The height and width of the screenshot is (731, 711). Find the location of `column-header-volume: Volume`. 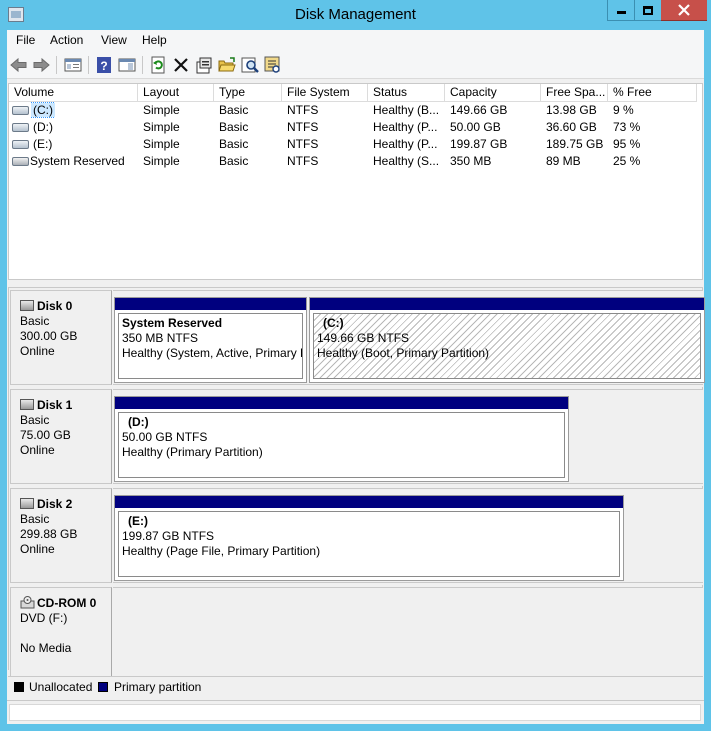

column-header-volume: Volume is located at coordinates (73, 93).